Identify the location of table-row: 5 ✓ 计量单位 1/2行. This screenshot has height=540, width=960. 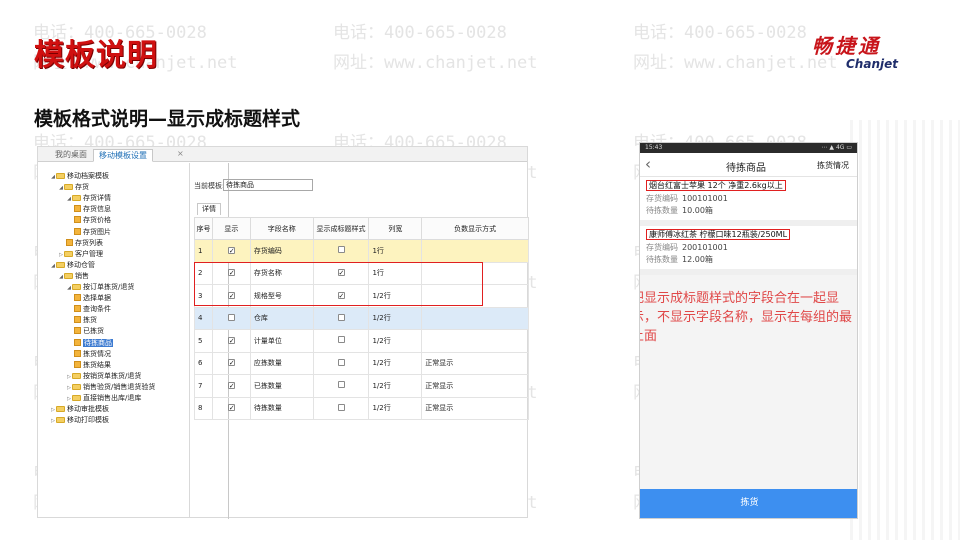
(361, 341).